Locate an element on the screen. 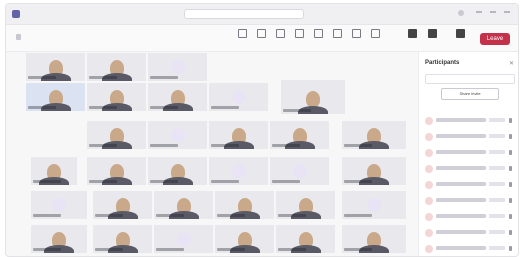 The height and width of the screenshot is (257, 520). share-invite-button: Share invite is located at coordinates (470, 94).